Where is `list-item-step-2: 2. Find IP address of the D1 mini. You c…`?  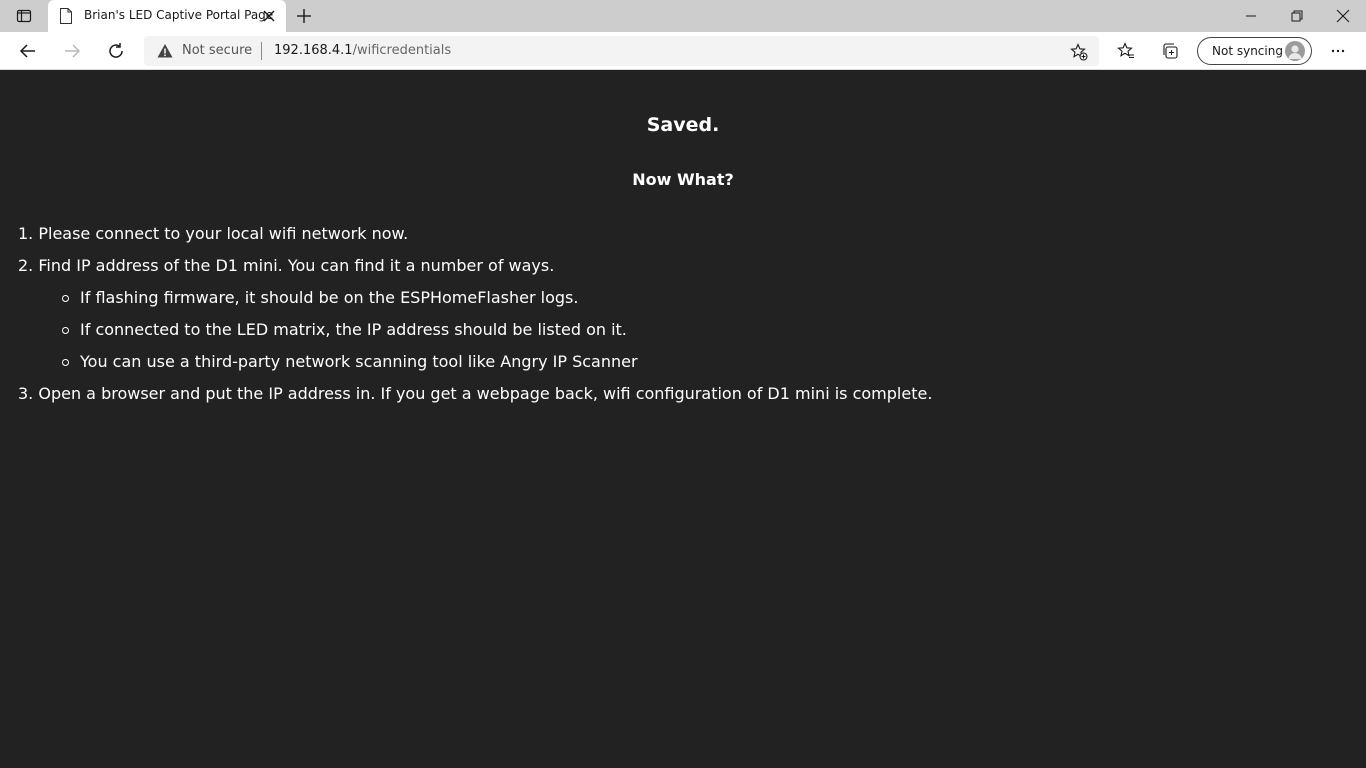
list-item-step-2: 2. Find IP address of the D1 mini. You c… is located at coordinates (286, 265).